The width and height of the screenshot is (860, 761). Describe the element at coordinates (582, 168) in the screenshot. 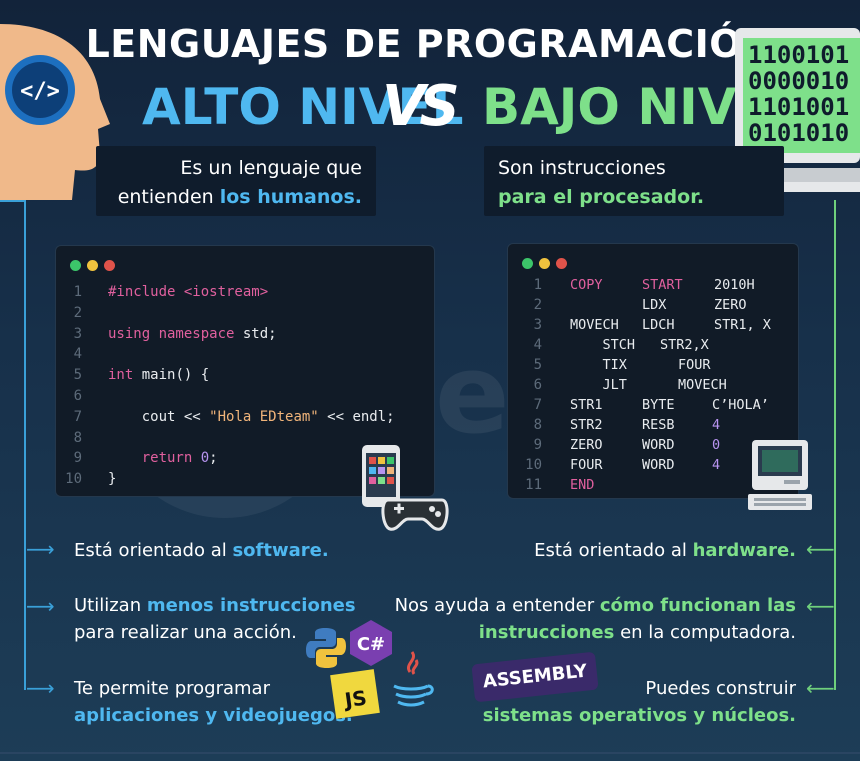

I see `bajo-desc-line1: Son instrucciones` at that location.